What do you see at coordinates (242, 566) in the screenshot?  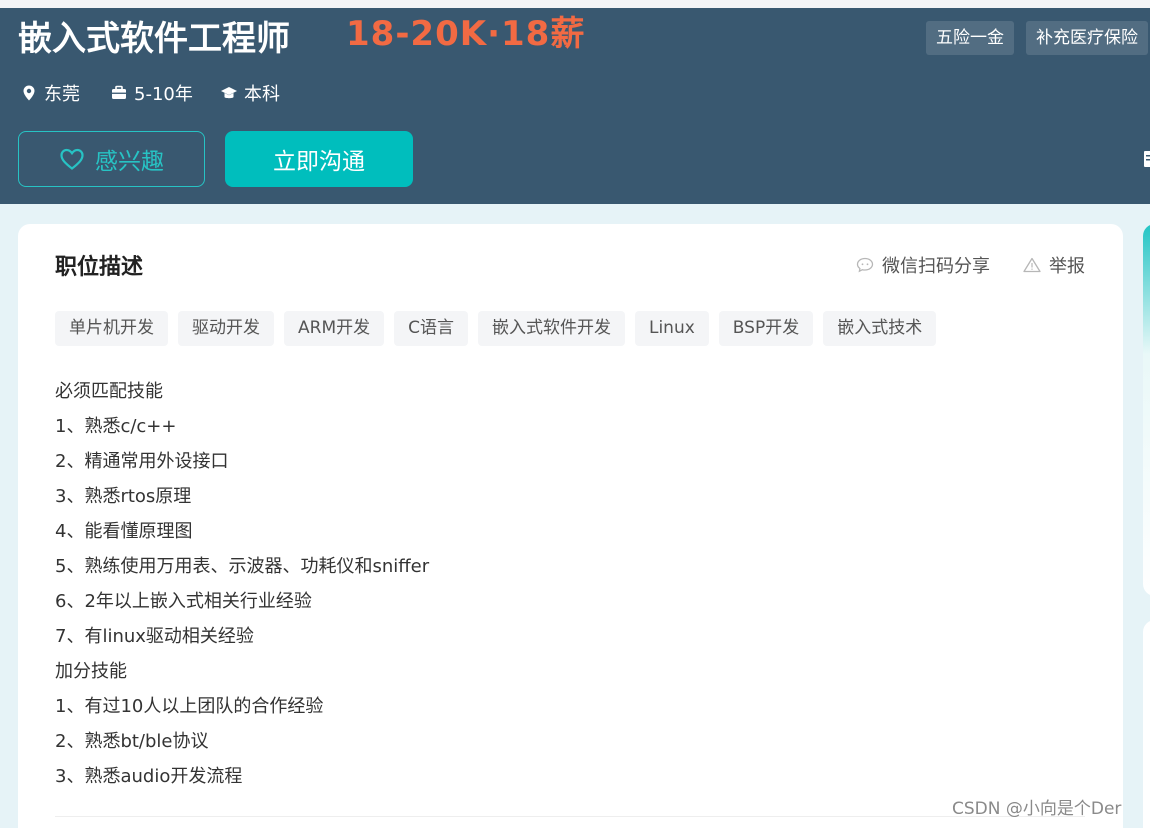 I see `description-line: 5、熟练使用万用表、示波器、功耗仪和sniffer` at bounding box center [242, 566].